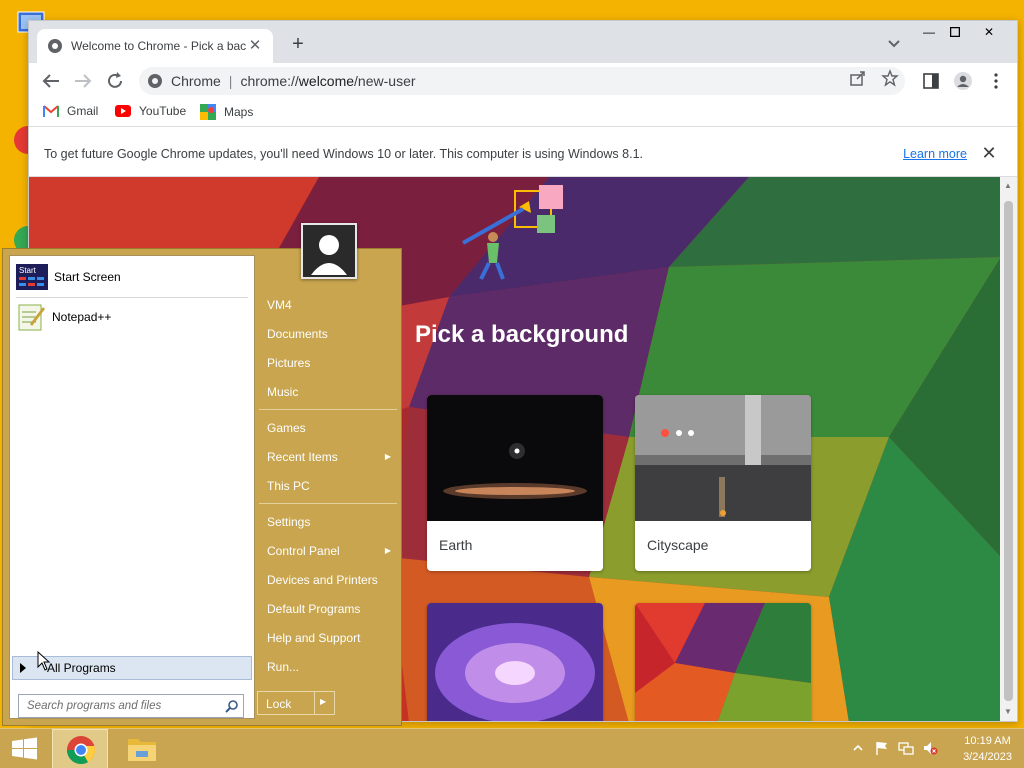  I want to click on folder-icon, so click(142, 750).